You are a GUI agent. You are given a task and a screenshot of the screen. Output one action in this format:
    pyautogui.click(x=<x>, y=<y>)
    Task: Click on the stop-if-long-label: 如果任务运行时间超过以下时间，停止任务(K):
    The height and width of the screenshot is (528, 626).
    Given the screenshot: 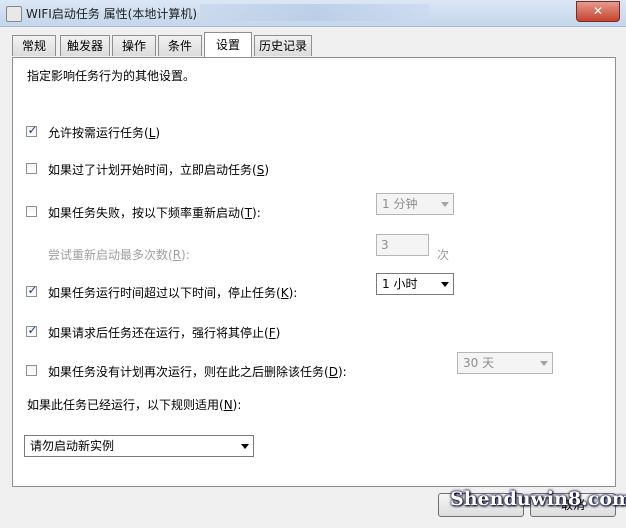 What is the action you would take?
    pyautogui.click(x=173, y=293)
    